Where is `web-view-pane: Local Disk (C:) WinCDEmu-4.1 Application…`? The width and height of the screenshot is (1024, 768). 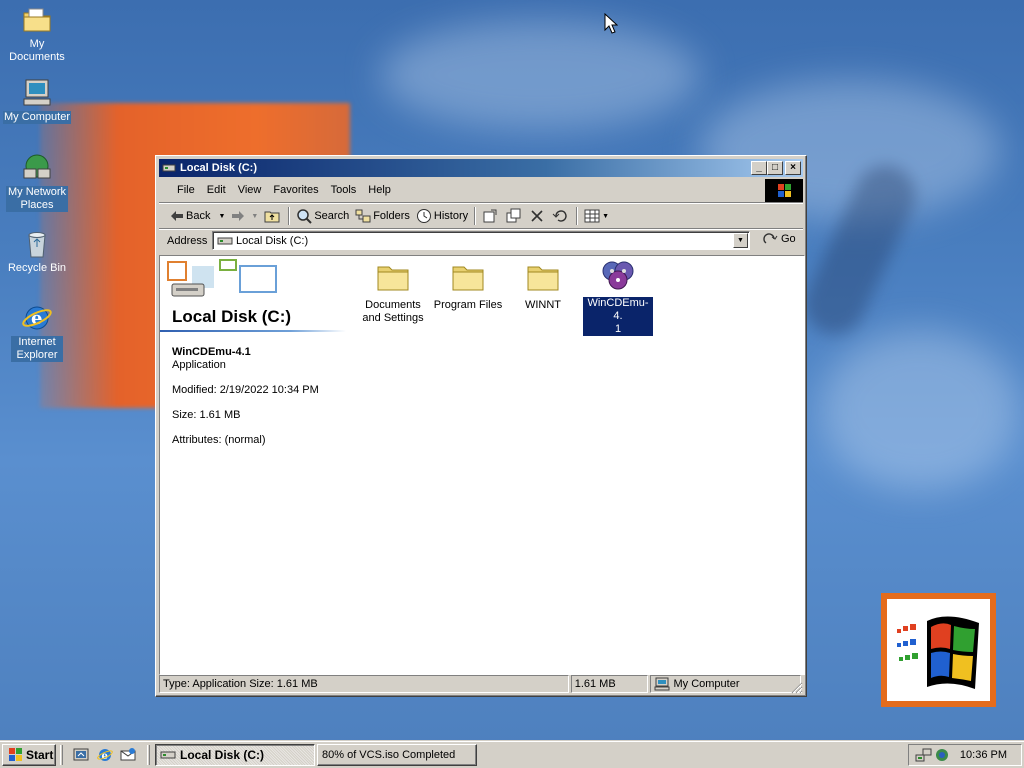 web-view-pane: Local Disk (C:) WinCDEmu-4.1 Application… is located at coordinates (255, 465).